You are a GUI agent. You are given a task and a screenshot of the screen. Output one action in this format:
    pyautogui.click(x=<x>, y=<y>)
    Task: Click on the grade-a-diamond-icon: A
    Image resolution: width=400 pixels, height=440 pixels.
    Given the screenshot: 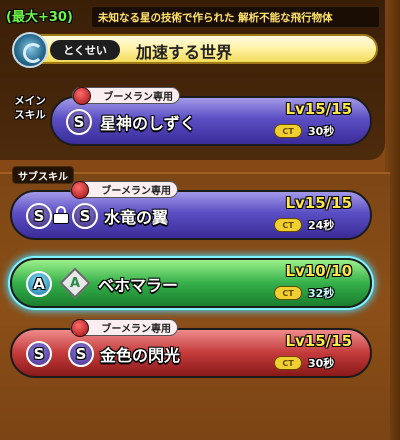 What is the action you would take?
    pyautogui.click(x=75, y=283)
    